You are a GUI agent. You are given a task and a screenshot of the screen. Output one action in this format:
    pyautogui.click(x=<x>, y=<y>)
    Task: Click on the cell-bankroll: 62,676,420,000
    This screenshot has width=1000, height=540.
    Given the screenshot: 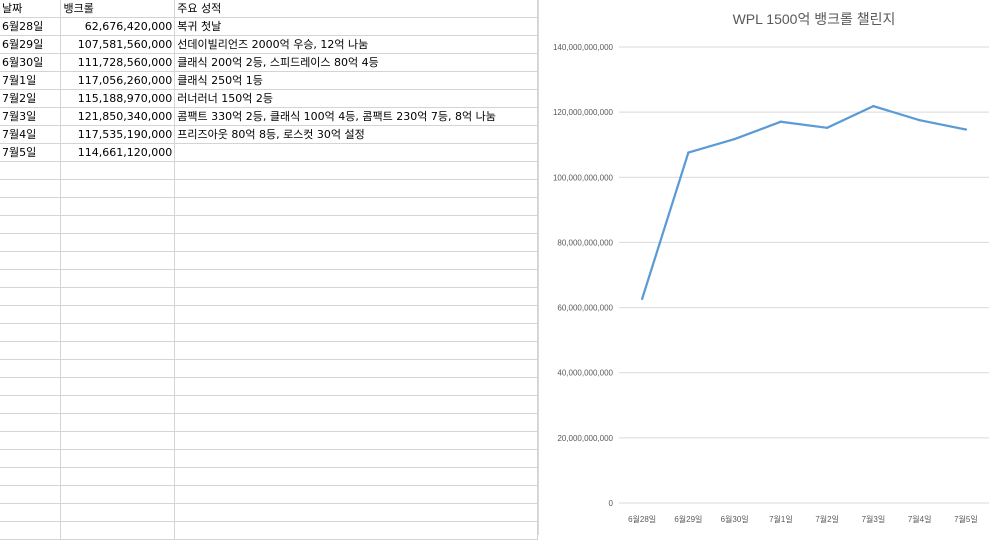 What is the action you would take?
    pyautogui.click(x=118, y=26)
    